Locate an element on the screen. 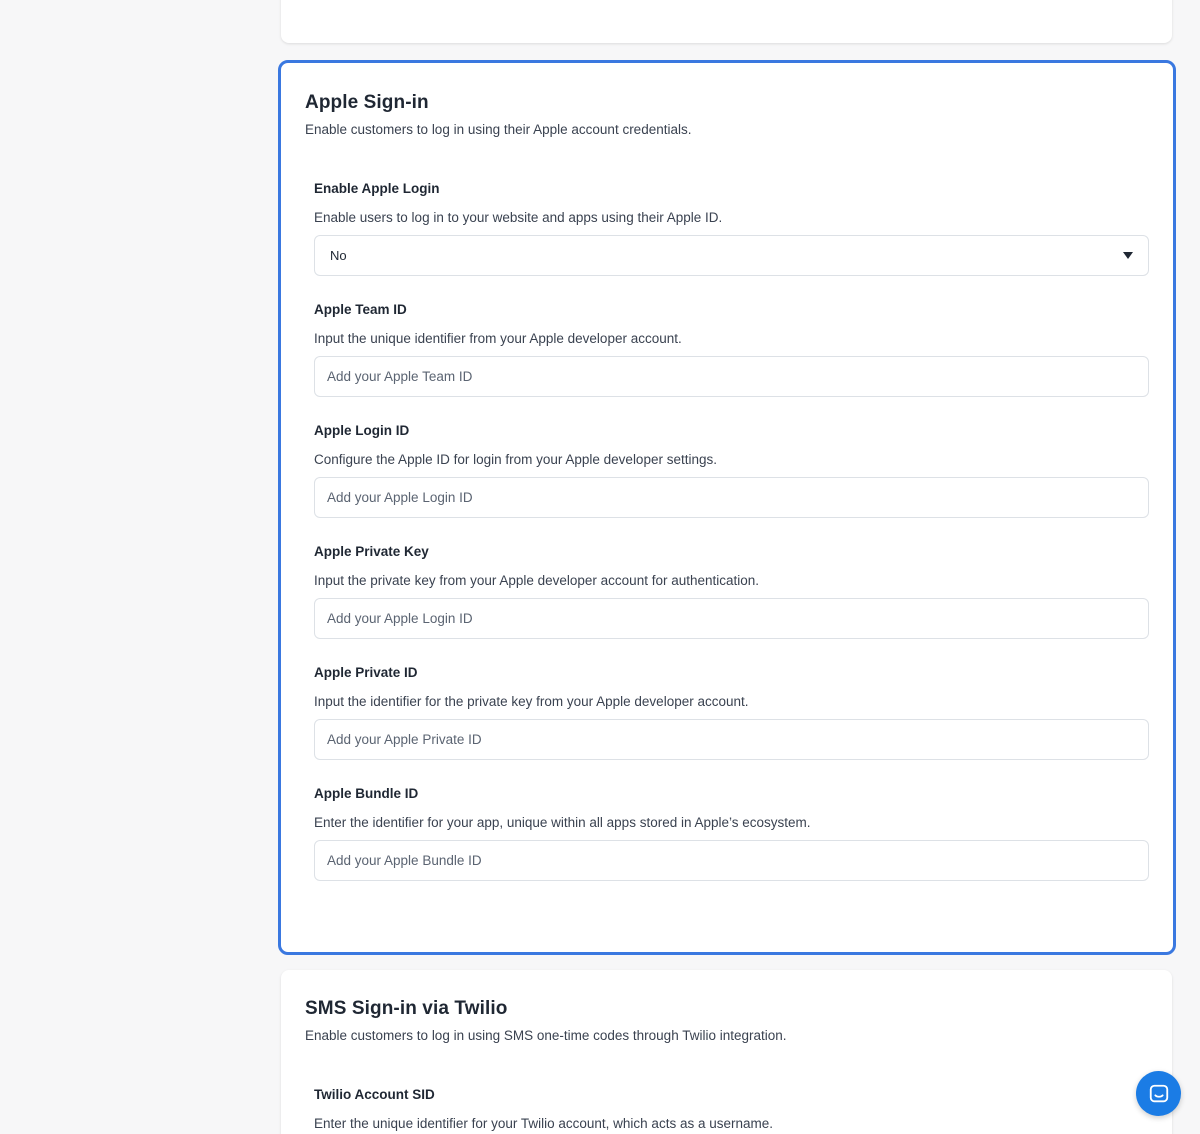 Image resolution: width=1200 pixels, height=1134 pixels. apple-private-id-input is located at coordinates (731, 739).